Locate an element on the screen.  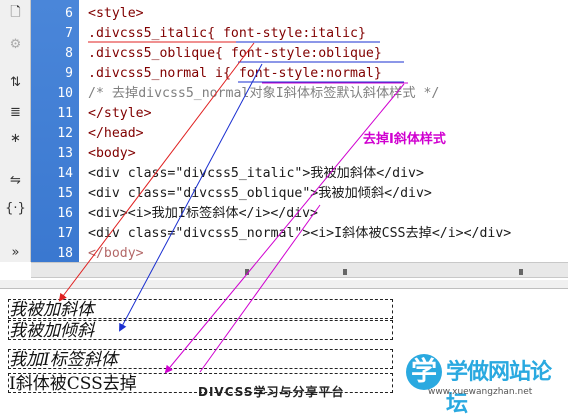
line-number: 15 is located at coordinates (65, 193).